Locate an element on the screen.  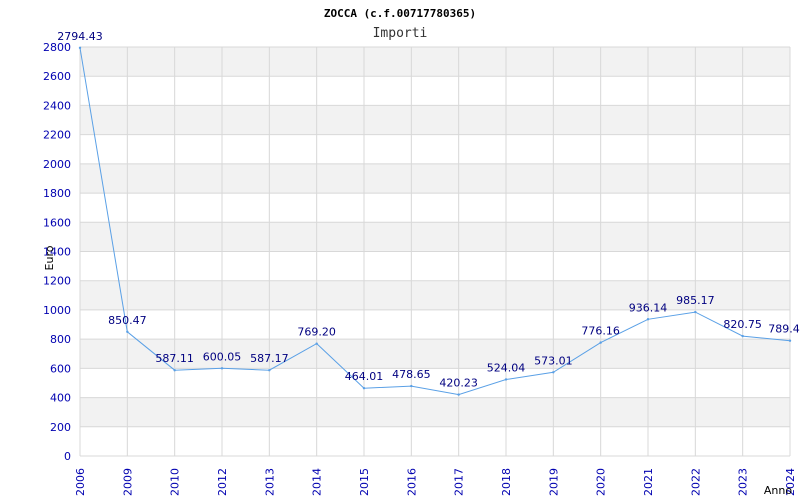
data-label: 985.17 is located at coordinates (695, 300).